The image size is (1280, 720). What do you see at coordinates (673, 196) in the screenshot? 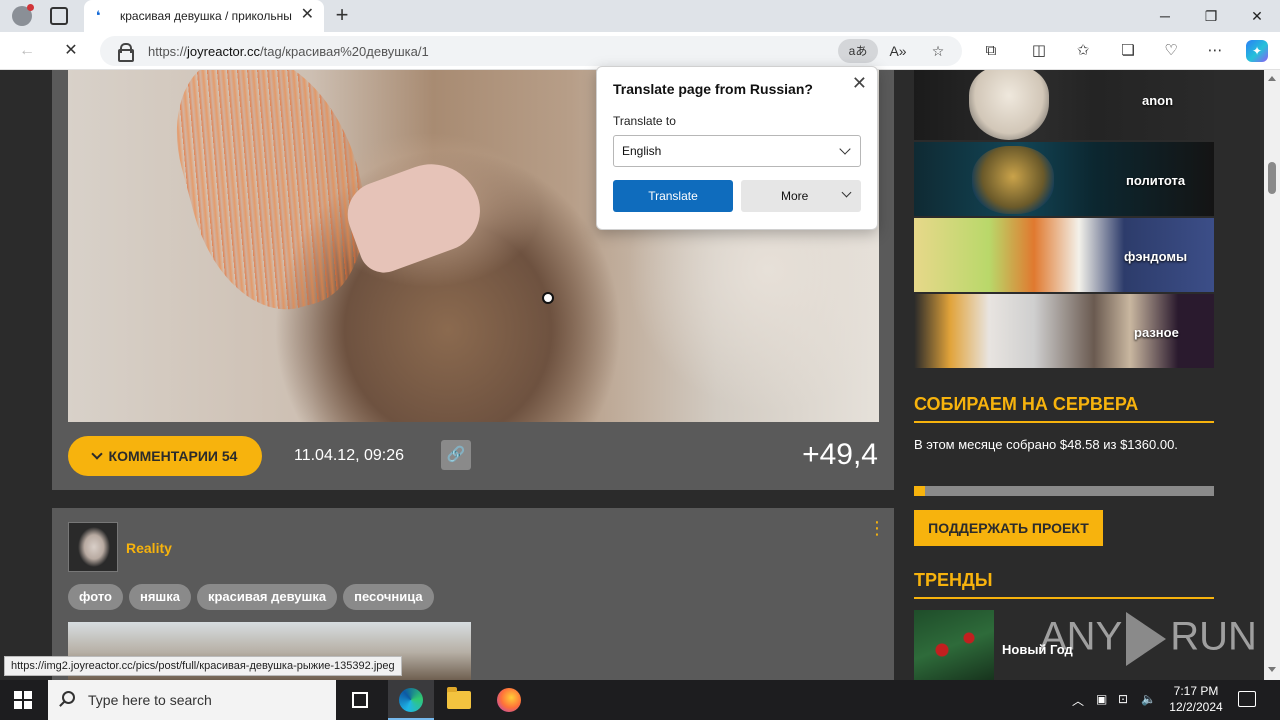
I see `translate-button: Translate` at bounding box center [673, 196].